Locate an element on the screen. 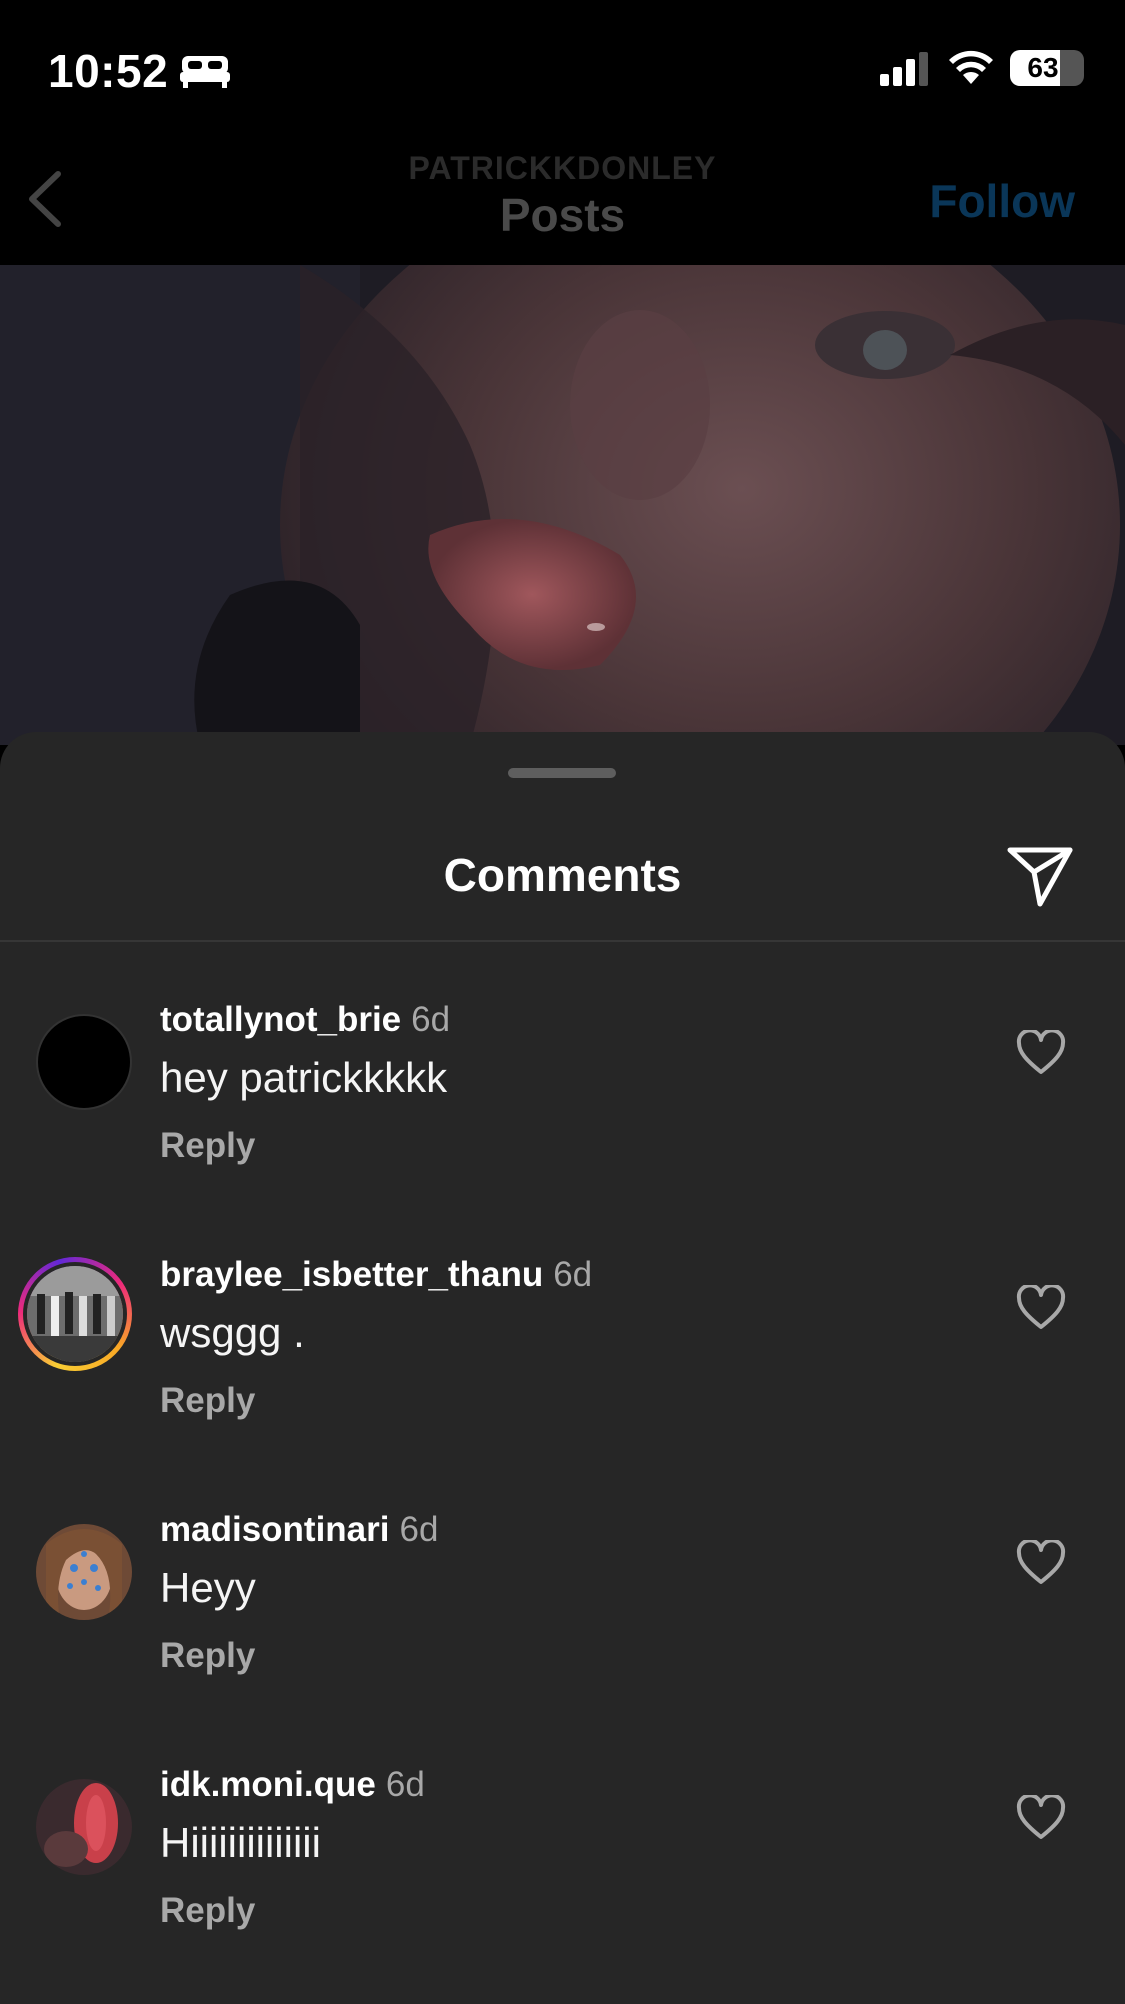  comment-username: totallynot_brie is located at coordinates (280, 1019).